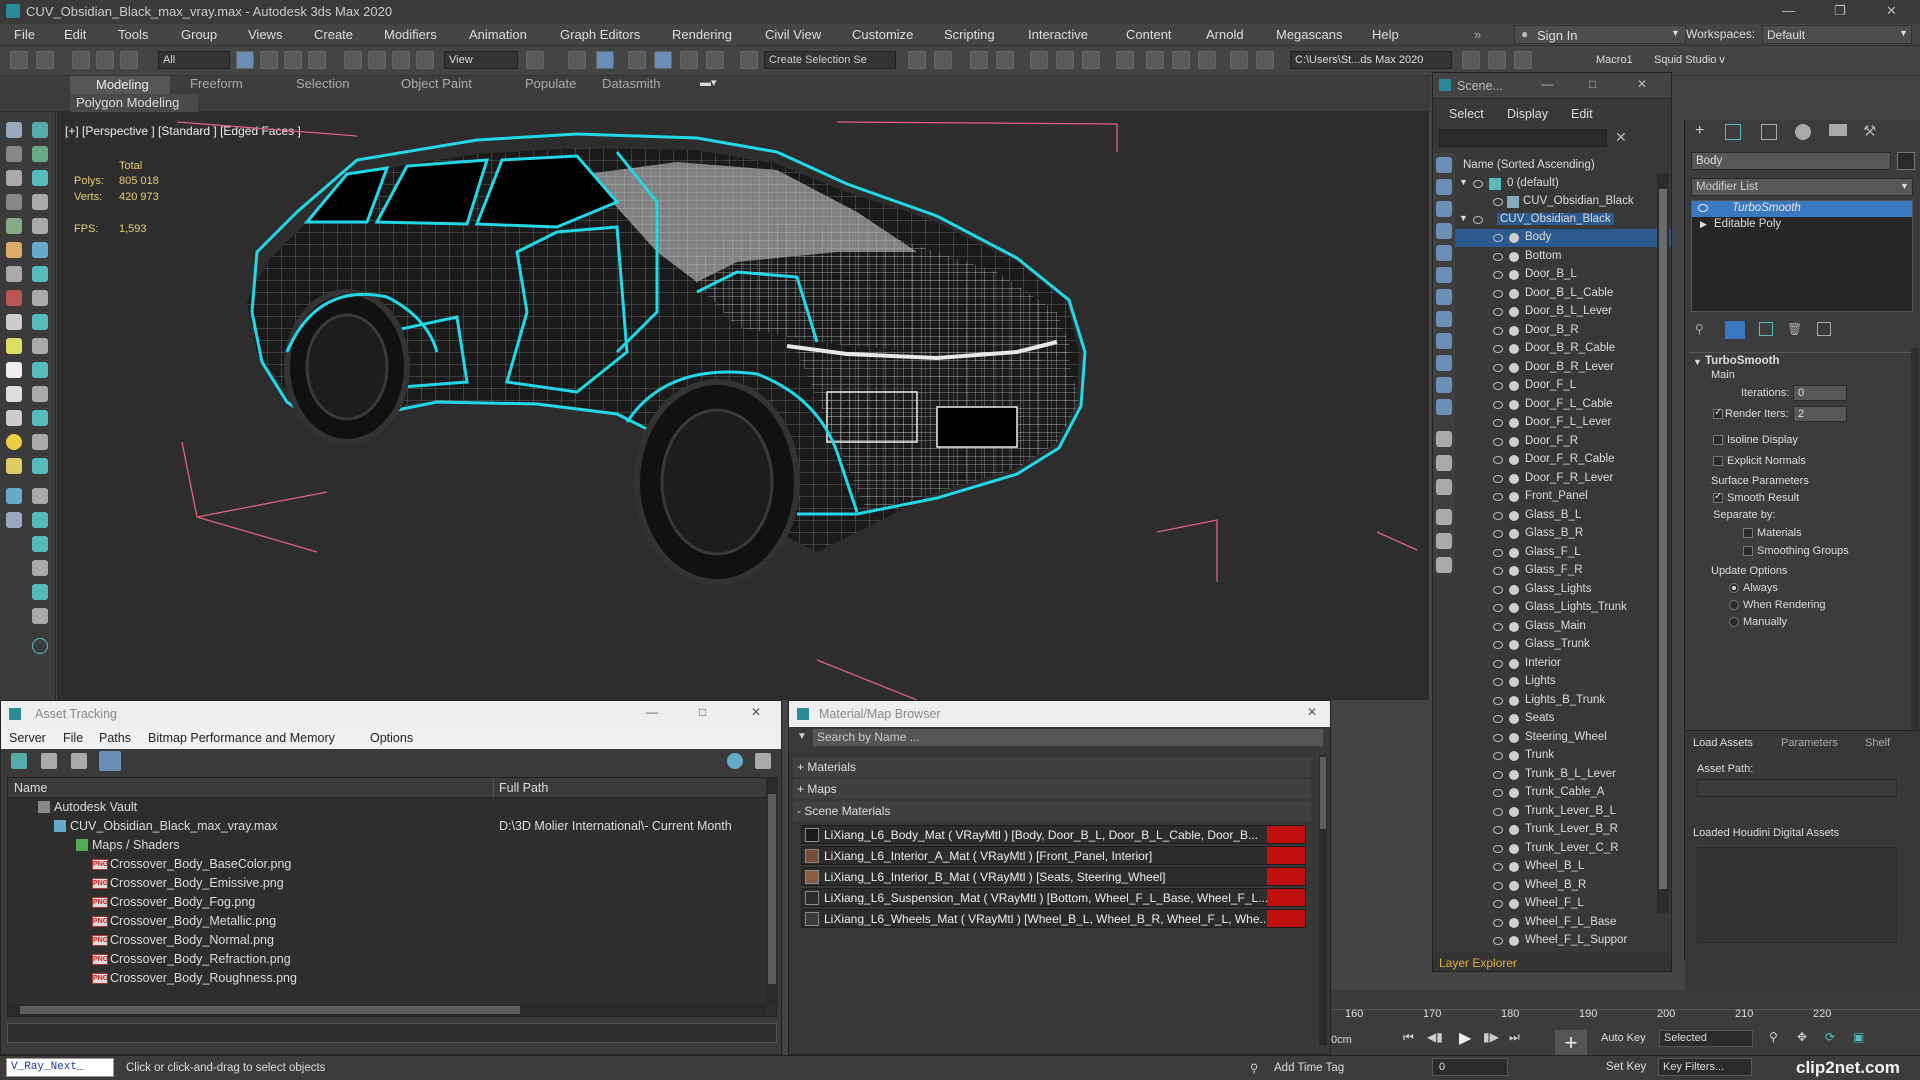  I want to click on scene-object-row: Door_F_L_Lever, so click(1563, 423).